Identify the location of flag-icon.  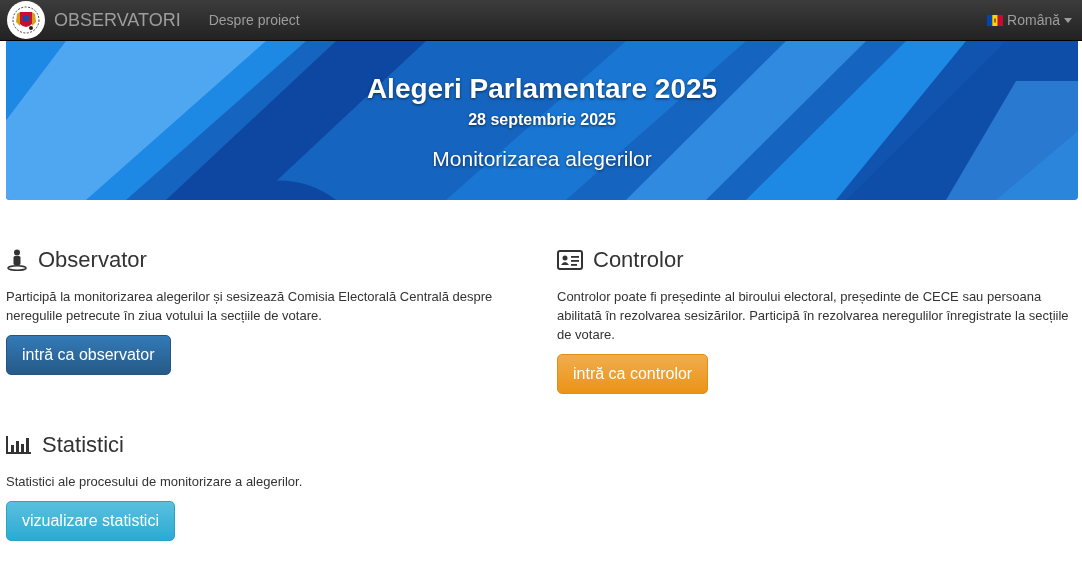
(995, 20).